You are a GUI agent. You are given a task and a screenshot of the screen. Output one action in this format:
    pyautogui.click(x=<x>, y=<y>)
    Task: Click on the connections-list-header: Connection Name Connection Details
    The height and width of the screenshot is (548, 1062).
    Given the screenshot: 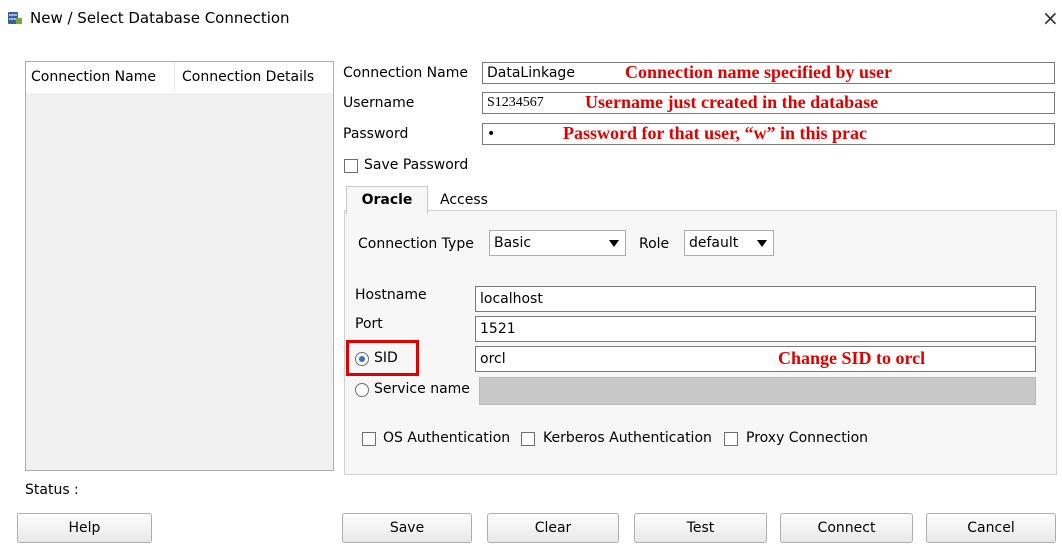 What is the action you would take?
    pyautogui.click(x=179, y=77)
    